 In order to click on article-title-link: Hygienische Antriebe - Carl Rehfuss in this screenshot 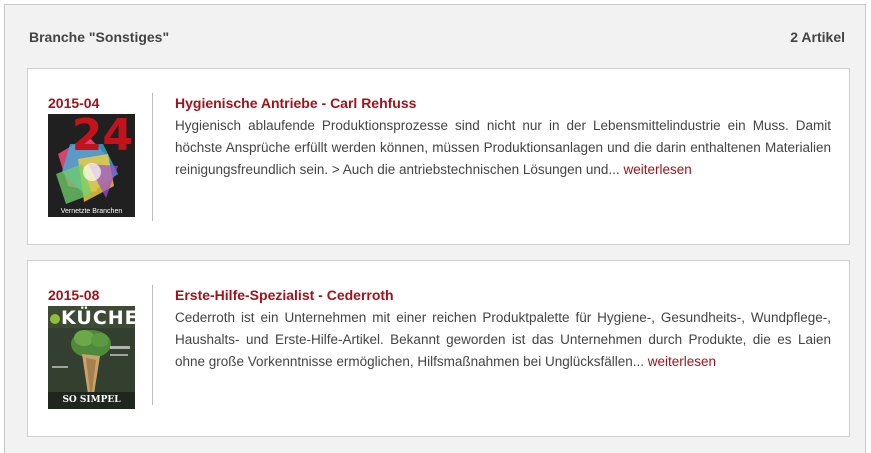, I will do `click(503, 103)`.